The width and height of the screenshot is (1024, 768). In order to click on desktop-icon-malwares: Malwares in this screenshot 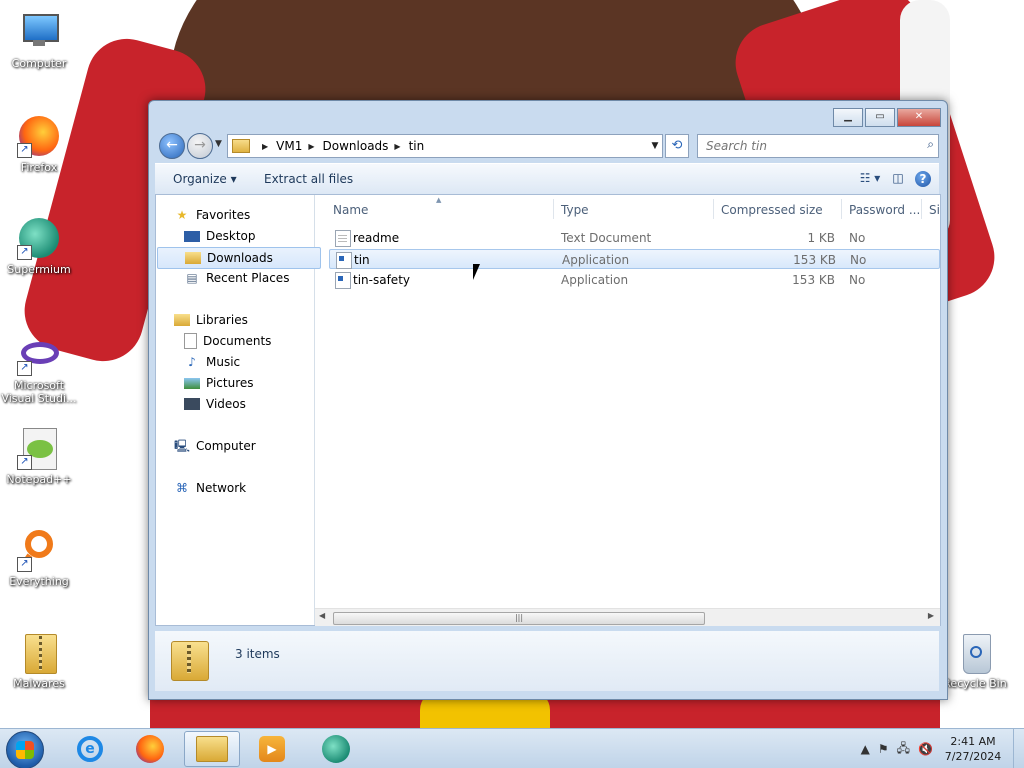, I will do `click(39, 660)`.